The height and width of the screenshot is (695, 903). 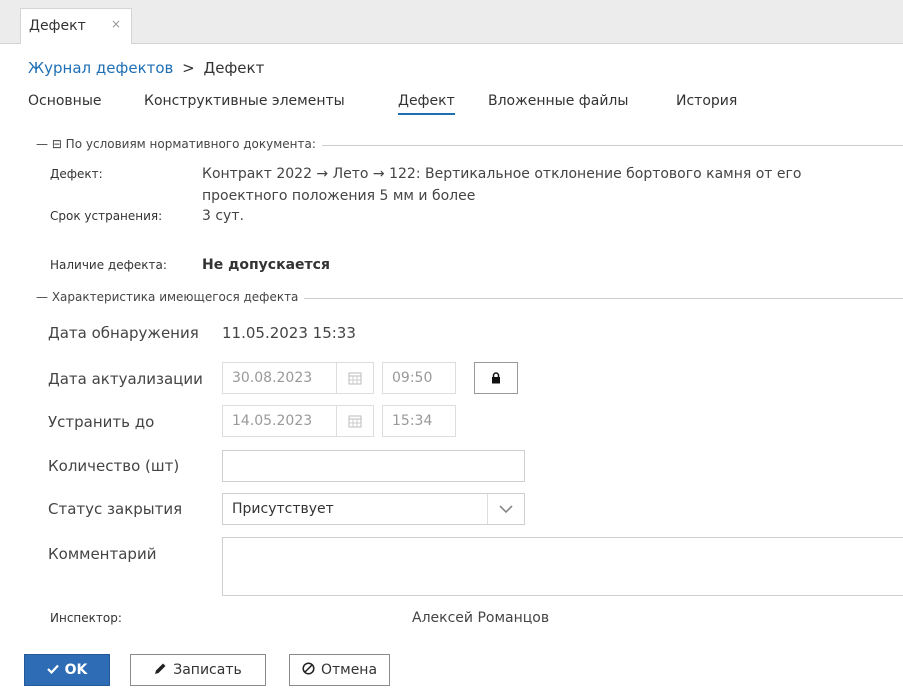 I want to click on cancel-label: Отмена, so click(x=349, y=670).